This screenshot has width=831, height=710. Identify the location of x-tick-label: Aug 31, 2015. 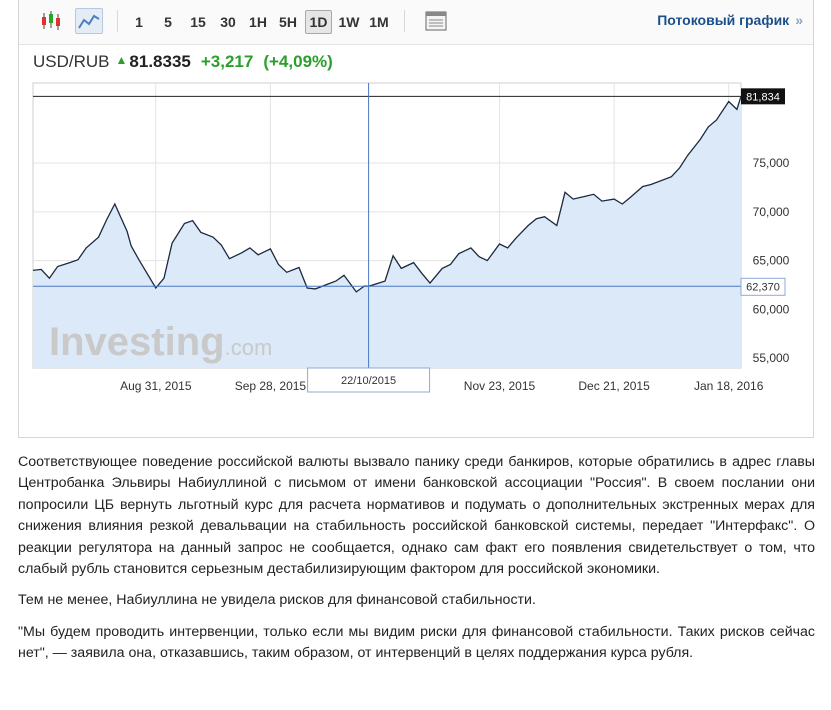
(156, 386).